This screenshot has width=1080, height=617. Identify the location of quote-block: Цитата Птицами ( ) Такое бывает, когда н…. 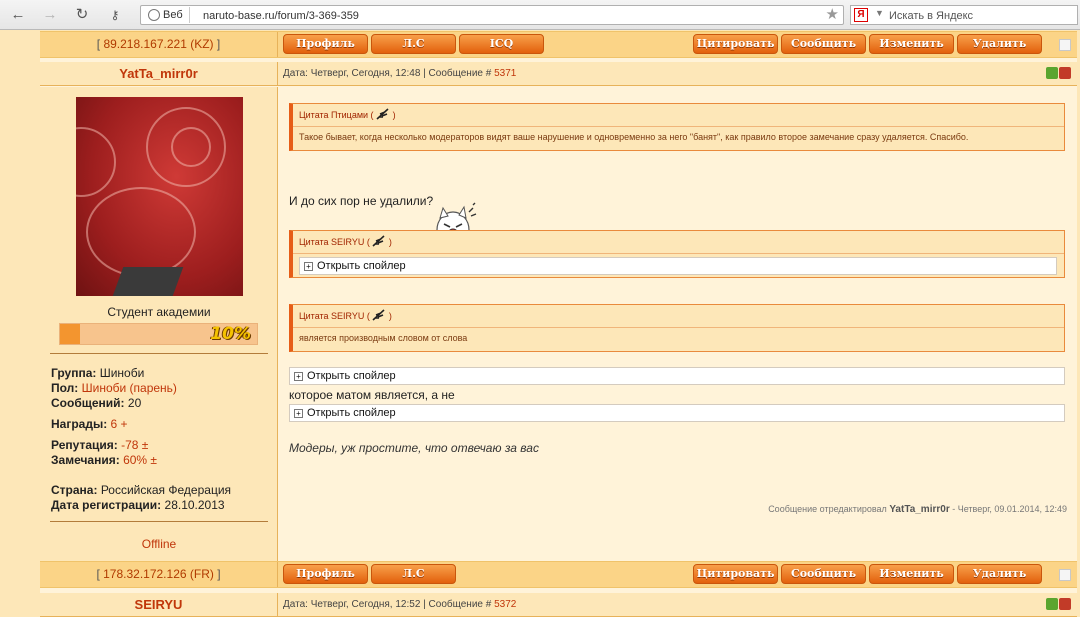
(677, 127).